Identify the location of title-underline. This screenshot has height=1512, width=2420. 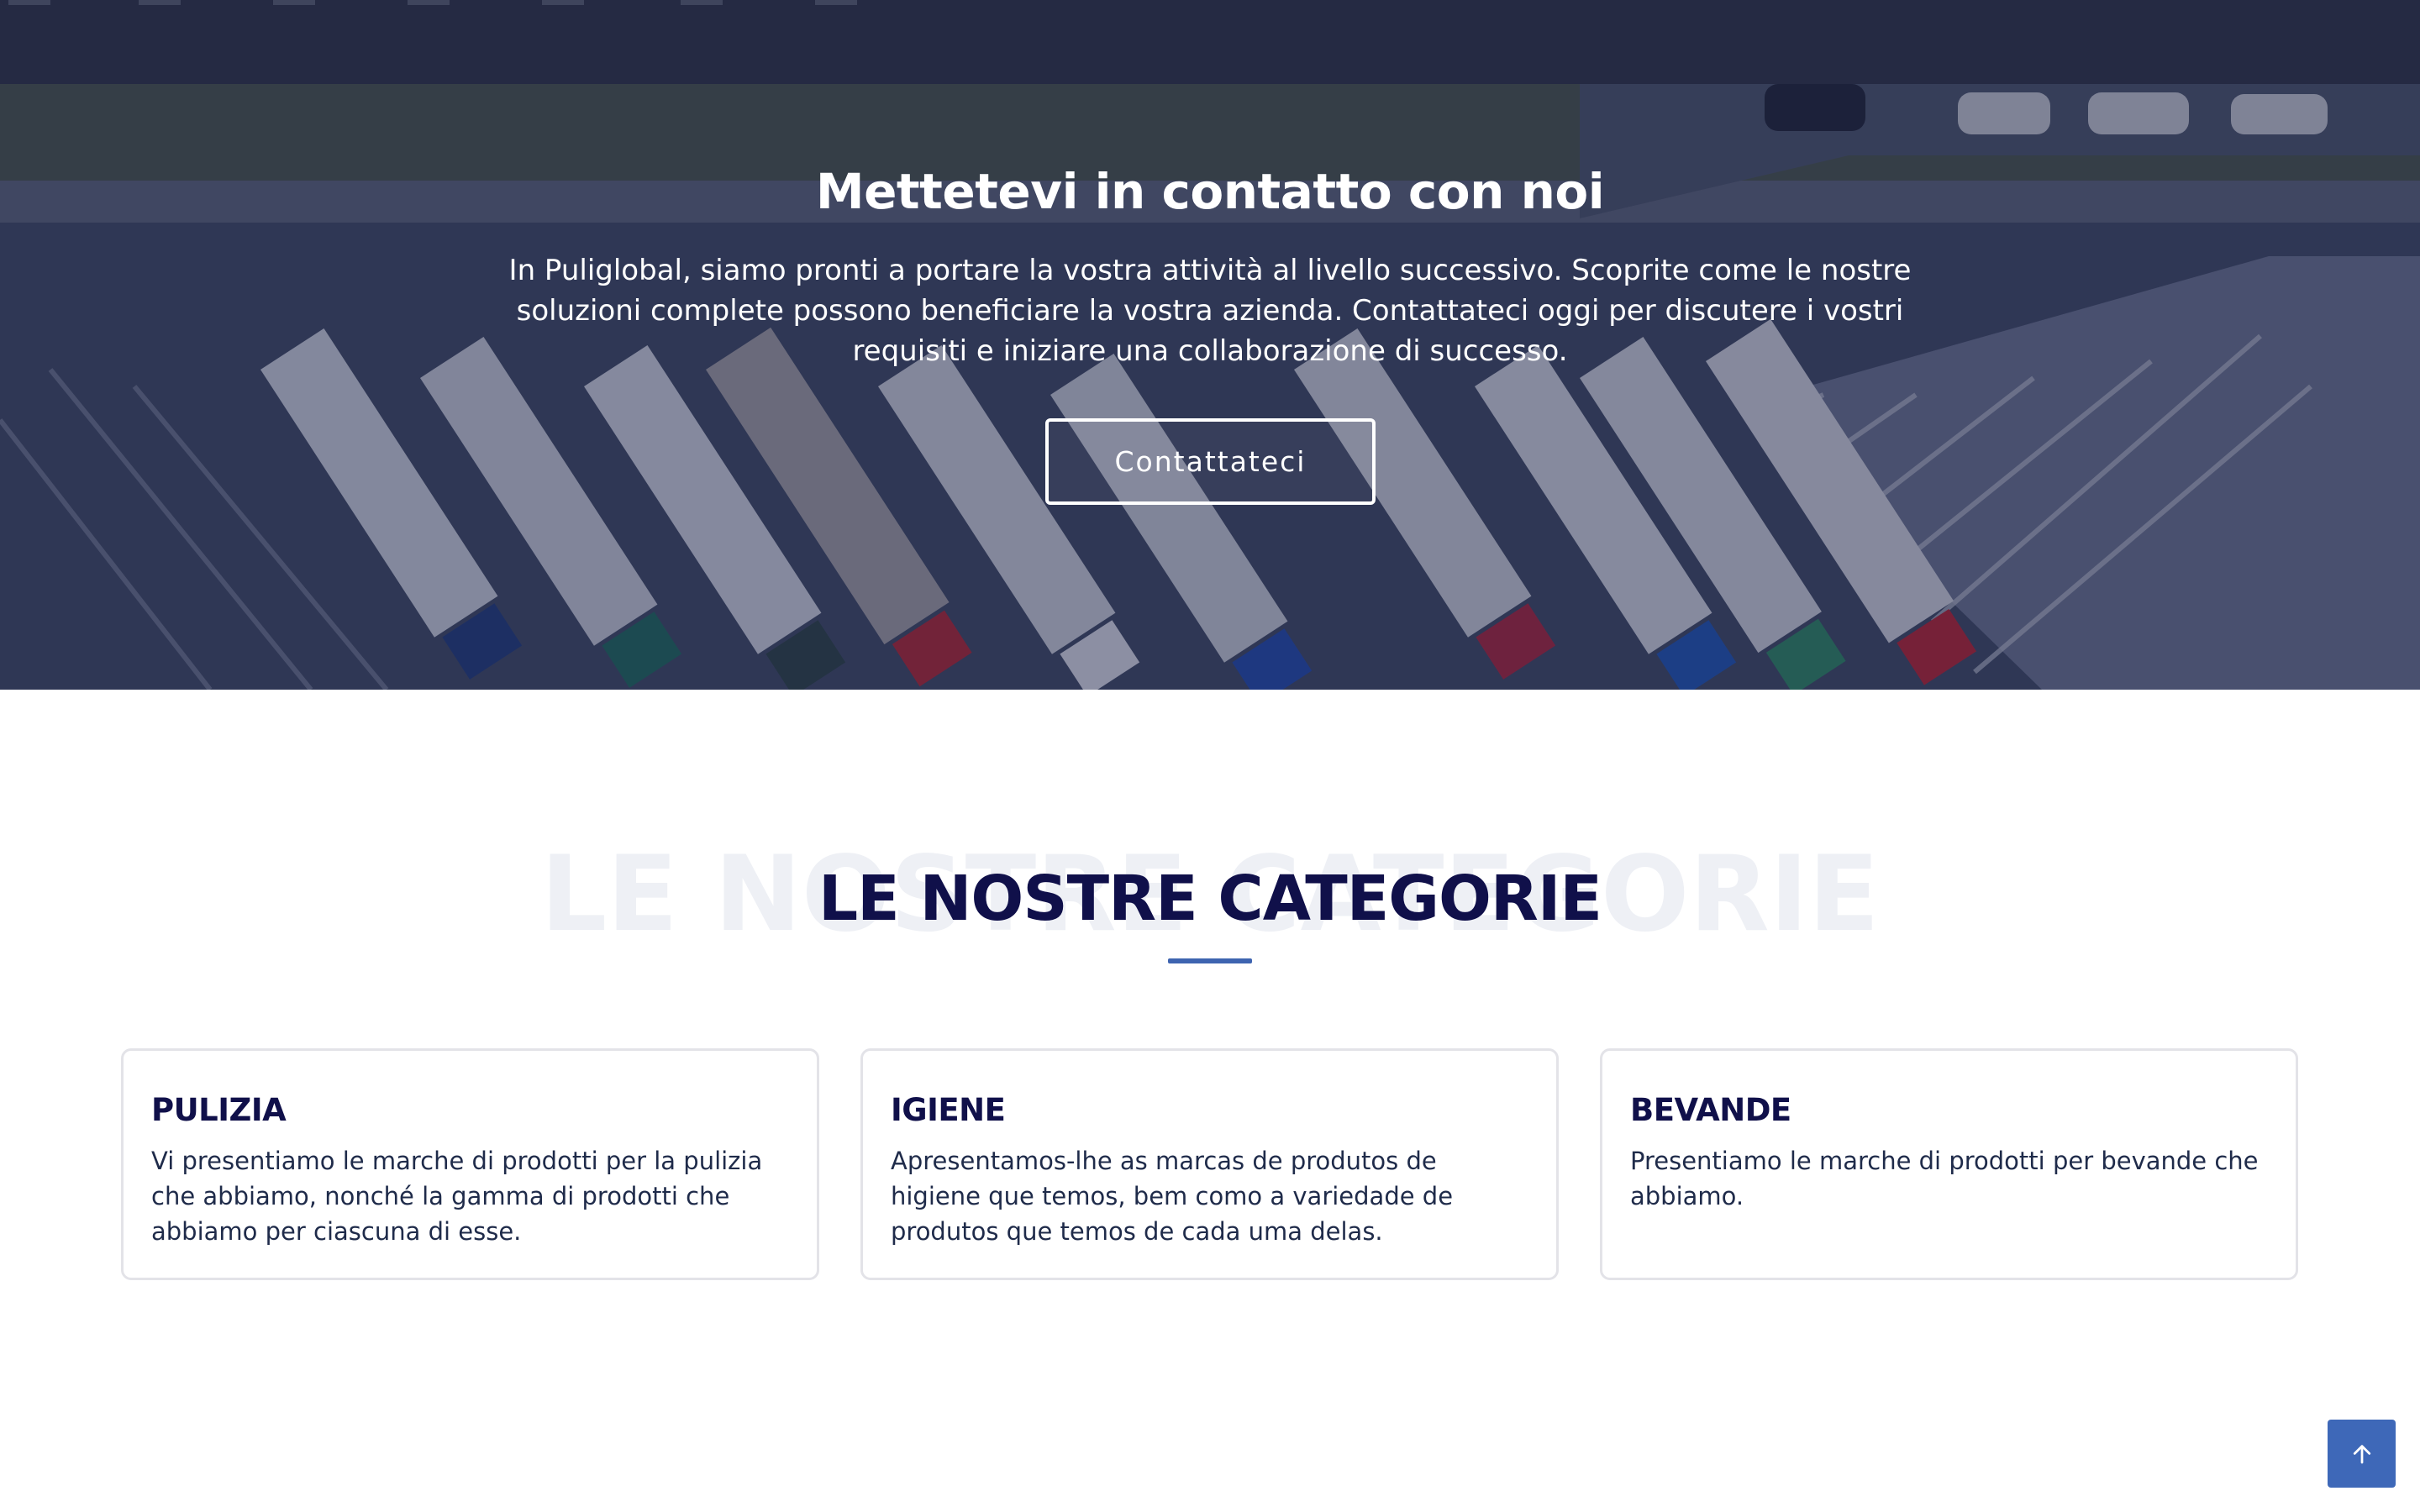
(1210, 960).